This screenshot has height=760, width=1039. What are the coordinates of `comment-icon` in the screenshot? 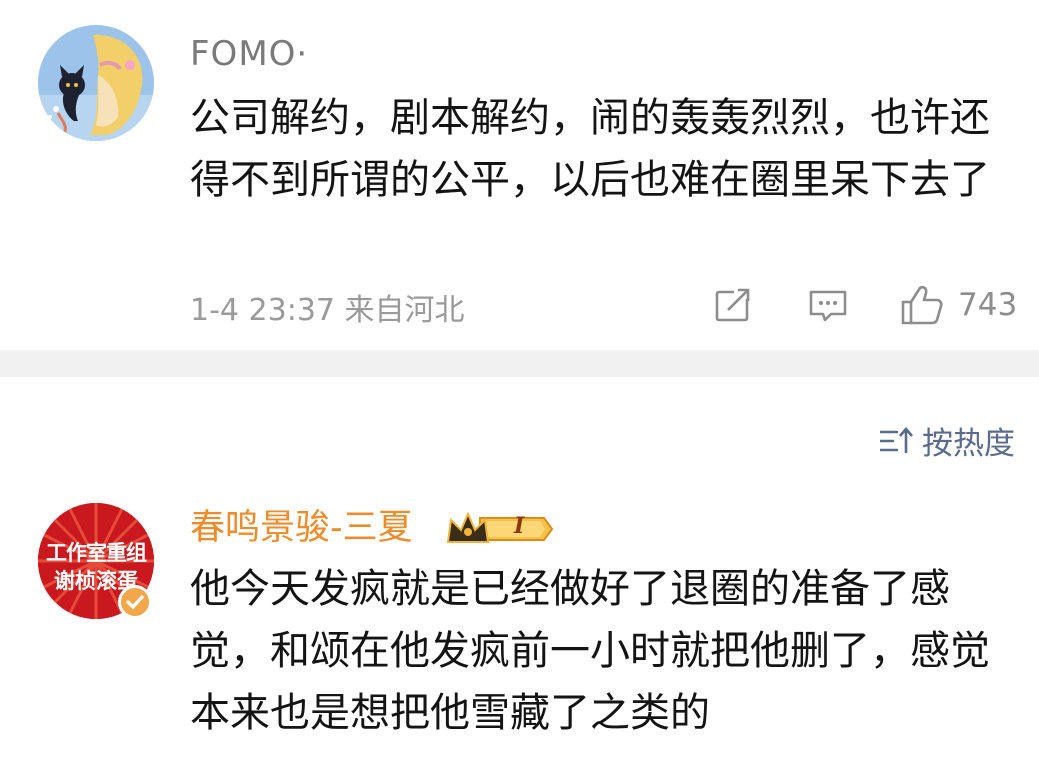 It's located at (828, 306).